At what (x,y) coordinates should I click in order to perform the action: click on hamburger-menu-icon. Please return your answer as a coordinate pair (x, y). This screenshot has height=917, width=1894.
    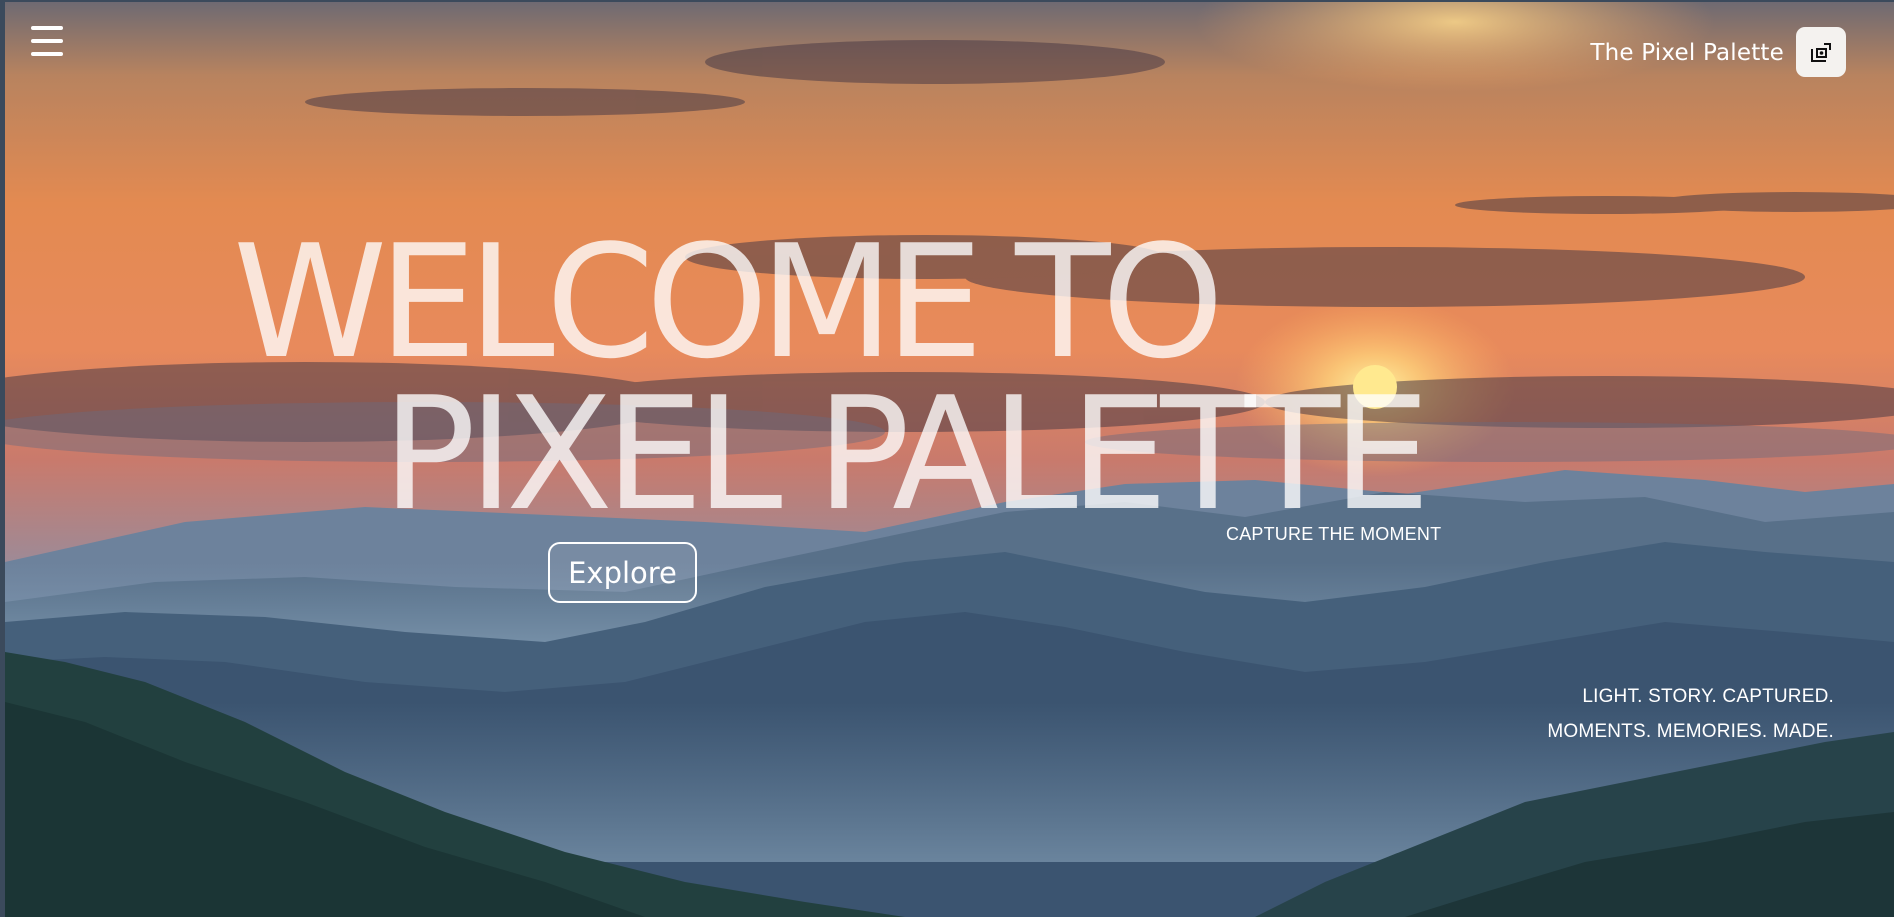
    Looking at the image, I should click on (47, 41).